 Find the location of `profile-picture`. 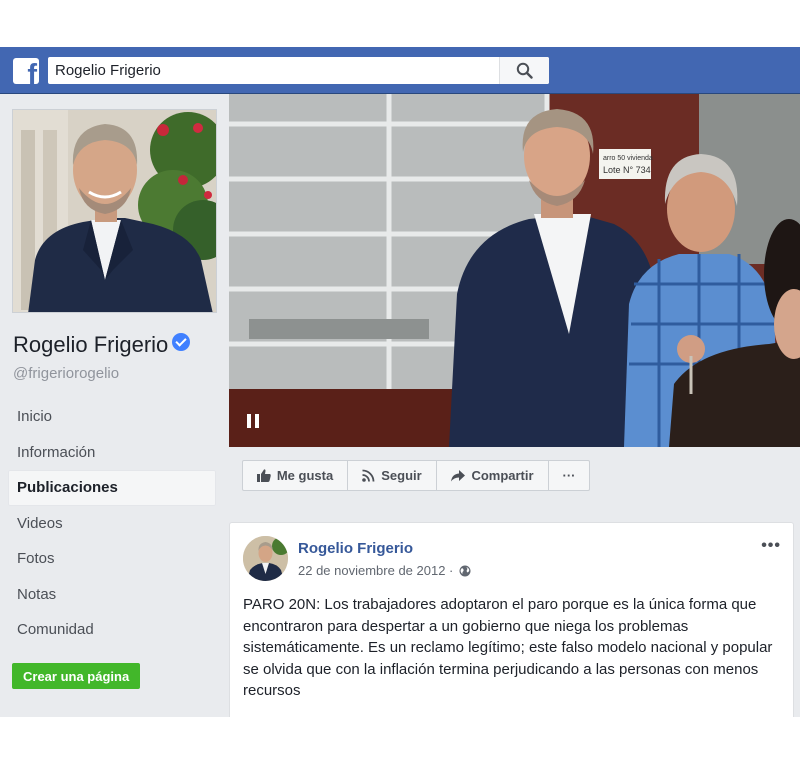

profile-picture is located at coordinates (114, 211).